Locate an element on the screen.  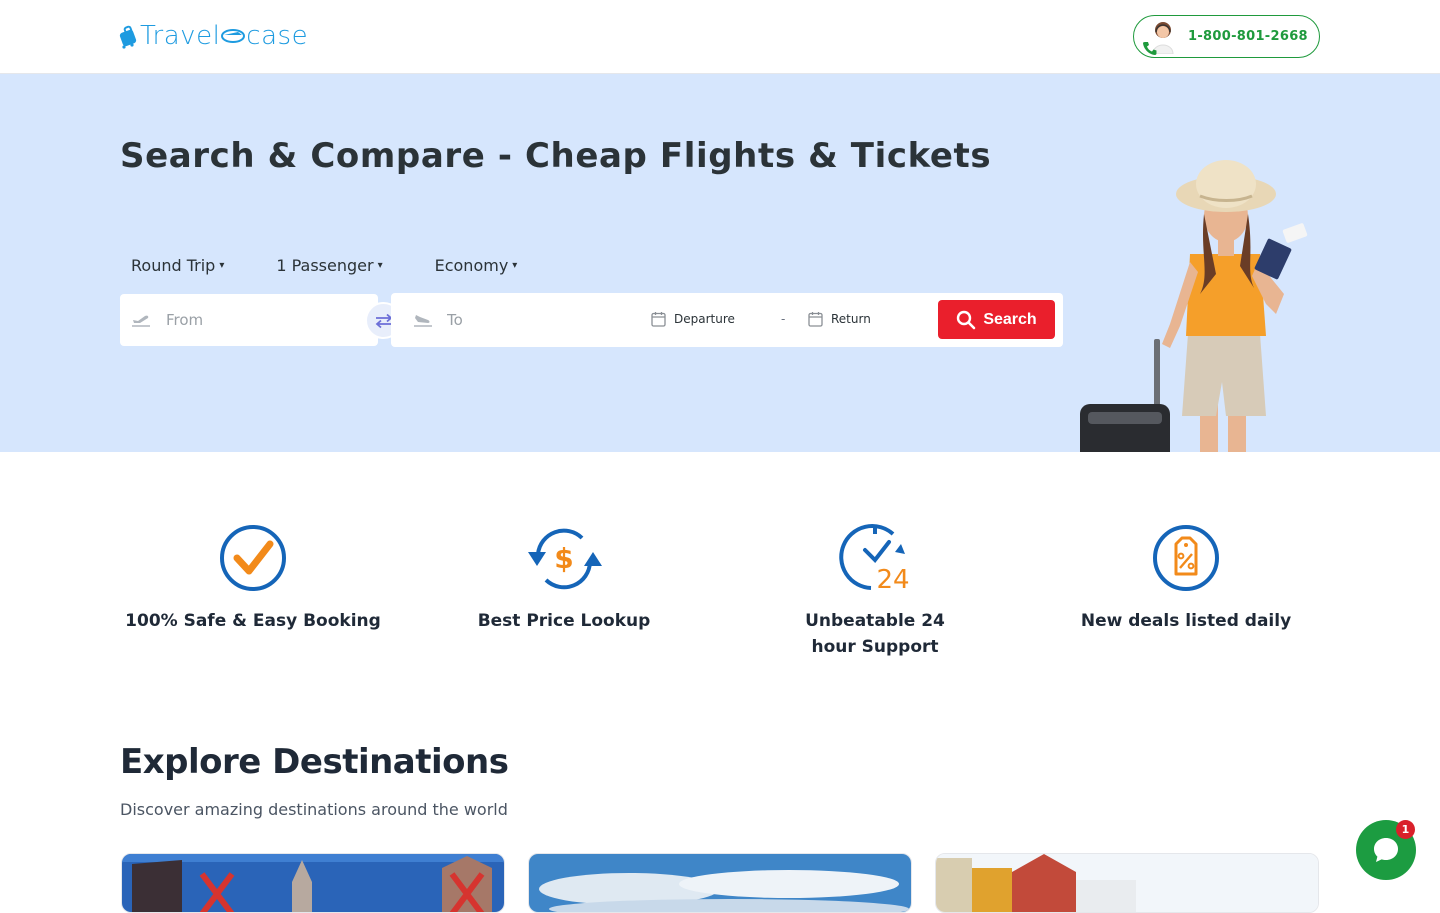
search-button: Search is located at coordinates (996, 319).